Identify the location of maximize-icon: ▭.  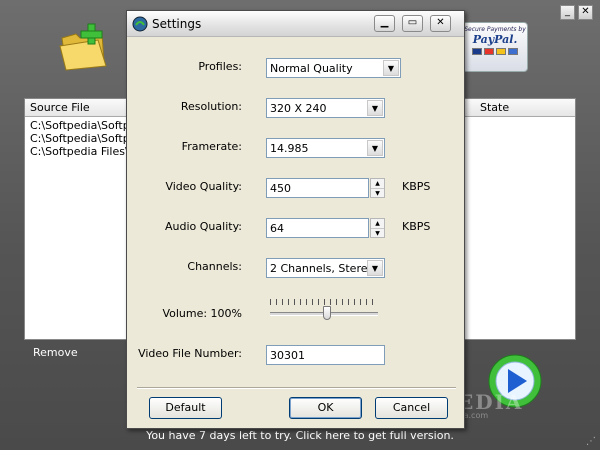
(412, 23).